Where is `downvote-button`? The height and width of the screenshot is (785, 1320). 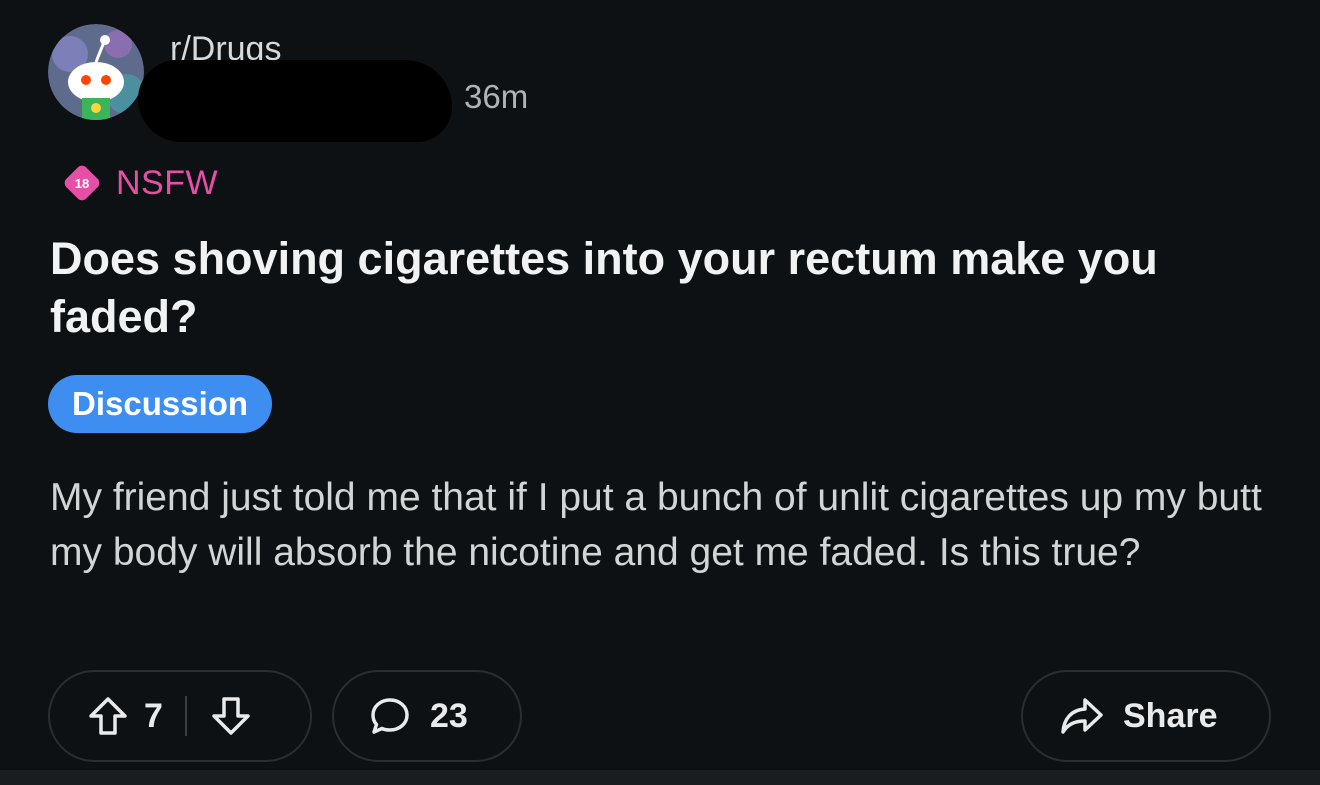 downvote-button is located at coordinates (231, 716).